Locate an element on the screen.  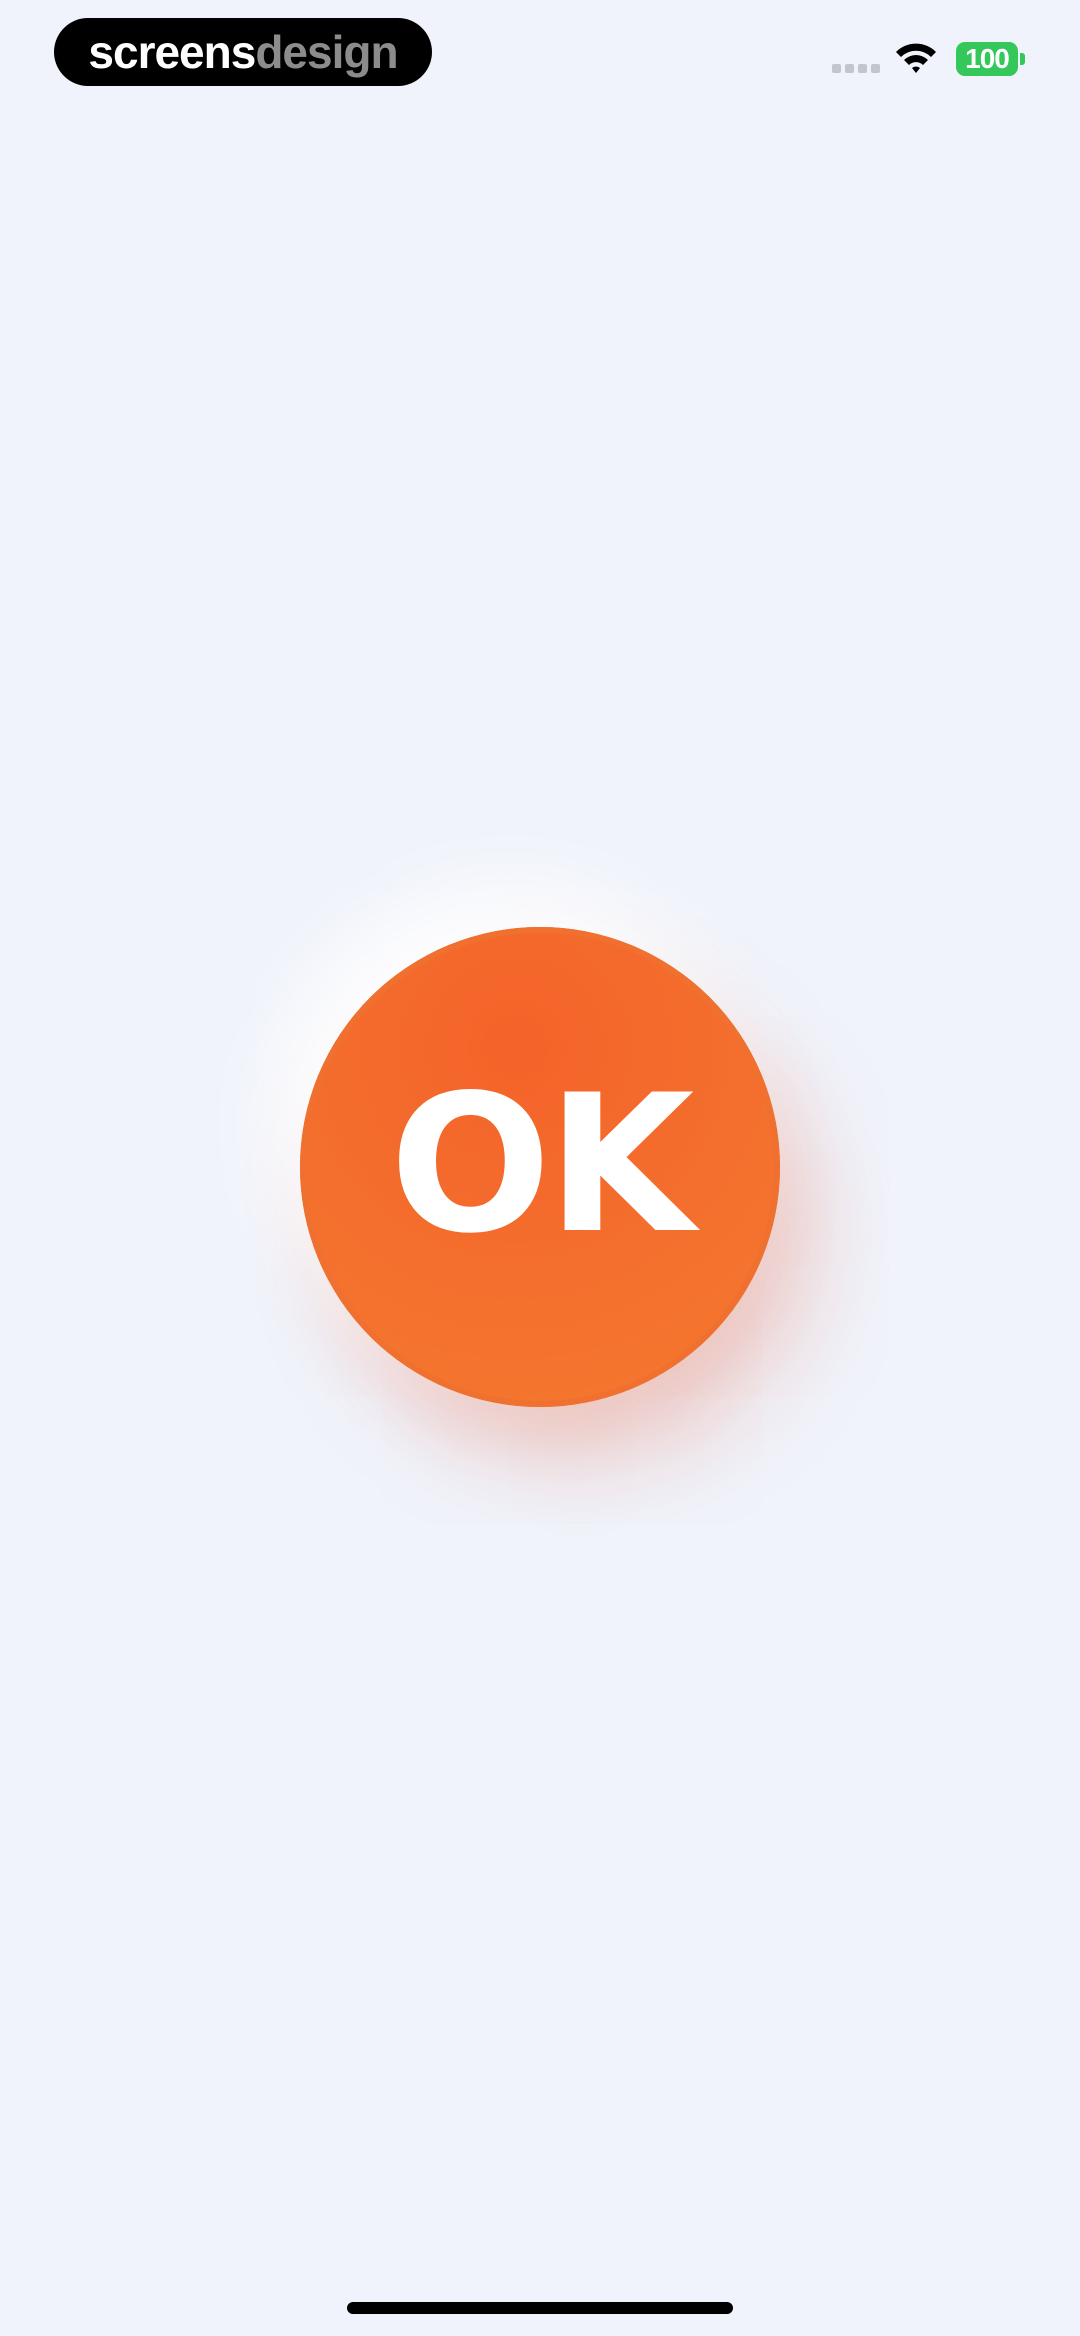
brand-logo: screensdesign is located at coordinates (243, 52).